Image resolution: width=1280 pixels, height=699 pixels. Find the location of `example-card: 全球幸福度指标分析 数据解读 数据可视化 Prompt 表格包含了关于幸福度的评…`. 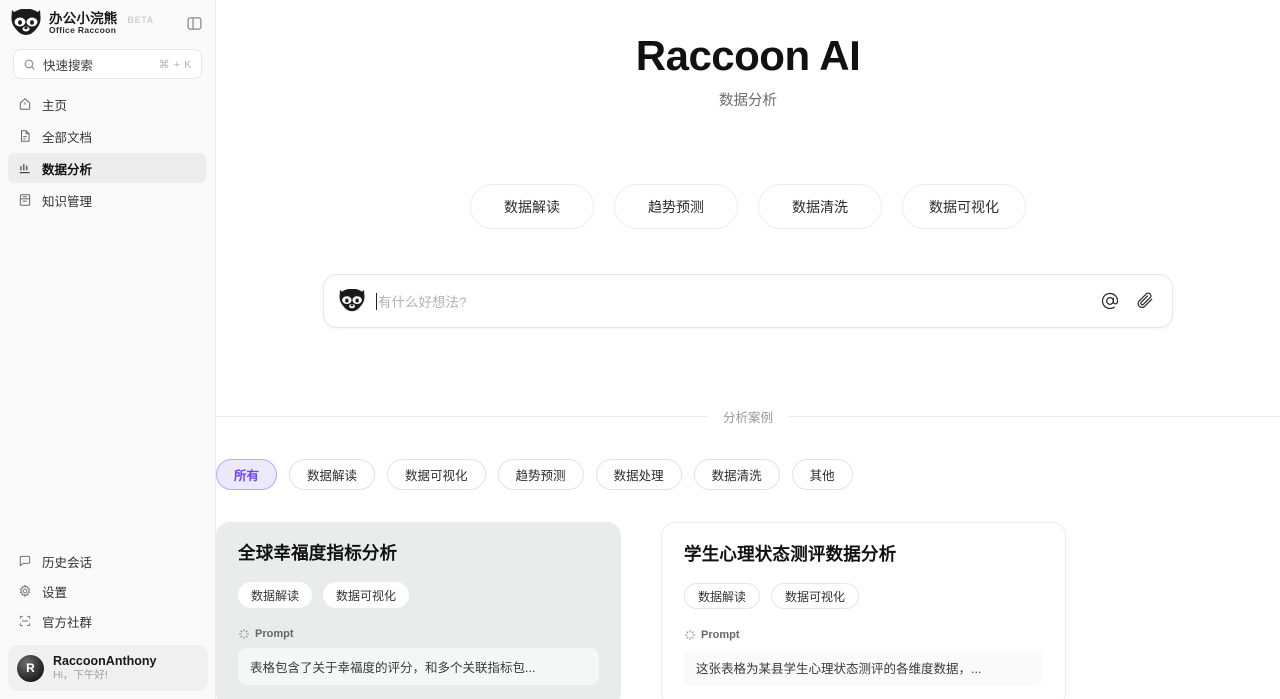

example-card: 全球幸福度指标分析 数据解读 数据可视化 Prompt 表格包含了关于幸福度的评… is located at coordinates (418, 610).